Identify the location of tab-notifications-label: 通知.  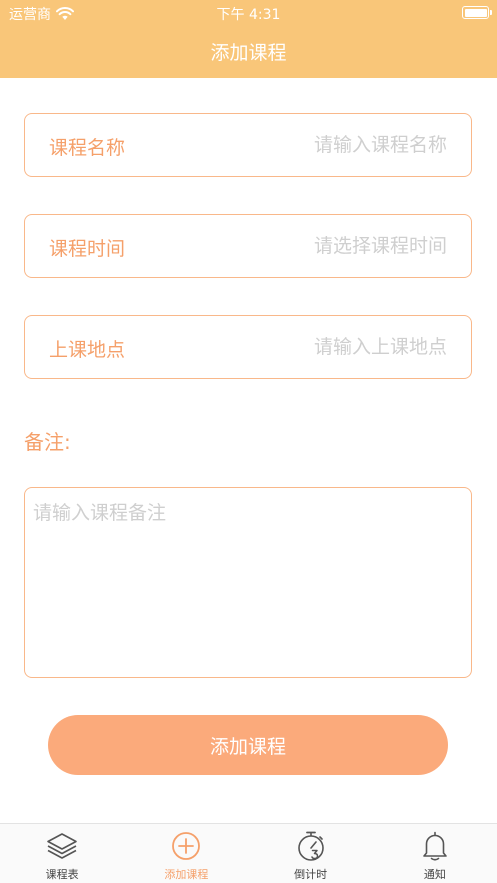
(434, 874).